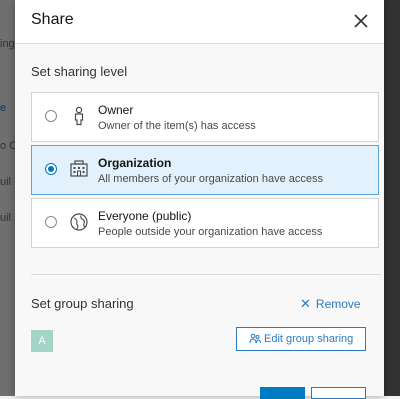 The width and height of the screenshot is (400, 399). Describe the element at coordinates (309, 339) in the screenshot. I see `edit-group-sharing-label: Edit group sharing` at that location.